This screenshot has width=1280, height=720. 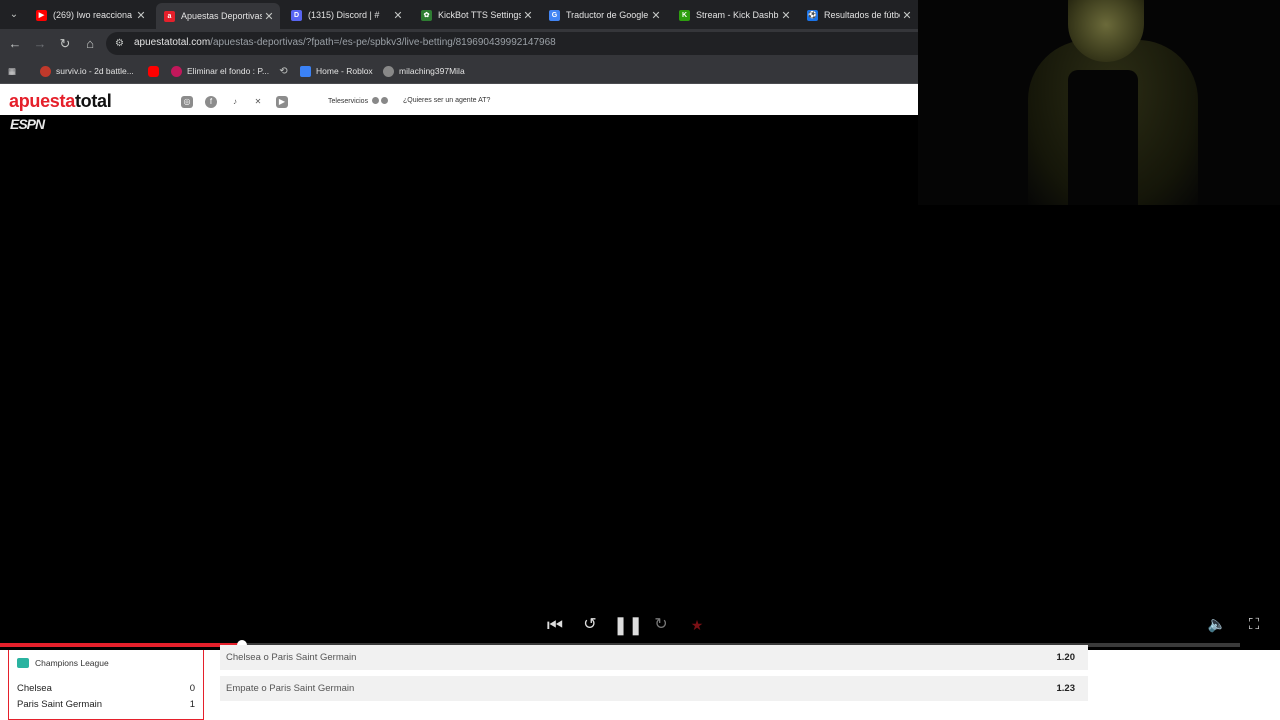 What do you see at coordinates (697, 625) in the screenshot?
I see `live-icon: ★` at bounding box center [697, 625].